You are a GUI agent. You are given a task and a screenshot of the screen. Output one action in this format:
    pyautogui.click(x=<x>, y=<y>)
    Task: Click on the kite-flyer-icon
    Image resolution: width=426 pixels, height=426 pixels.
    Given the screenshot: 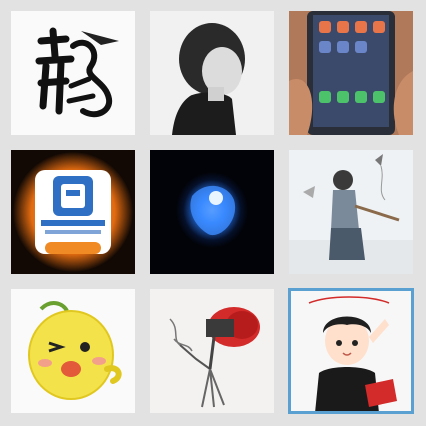 What is the action you would take?
    pyautogui.click(x=351, y=212)
    